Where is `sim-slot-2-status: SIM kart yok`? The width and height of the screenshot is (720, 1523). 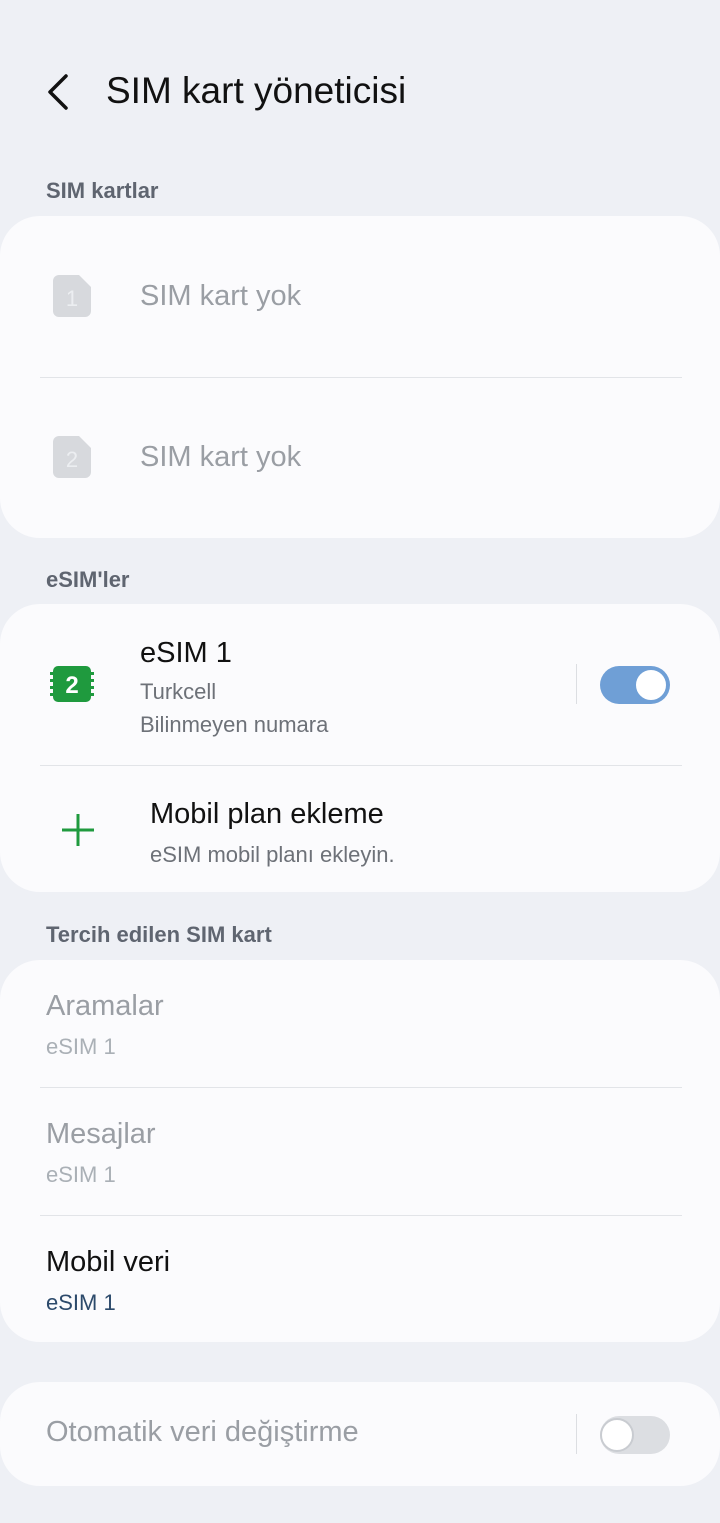
sim-slot-2-status: SIM kart yok is located at coordinates (221, 457).